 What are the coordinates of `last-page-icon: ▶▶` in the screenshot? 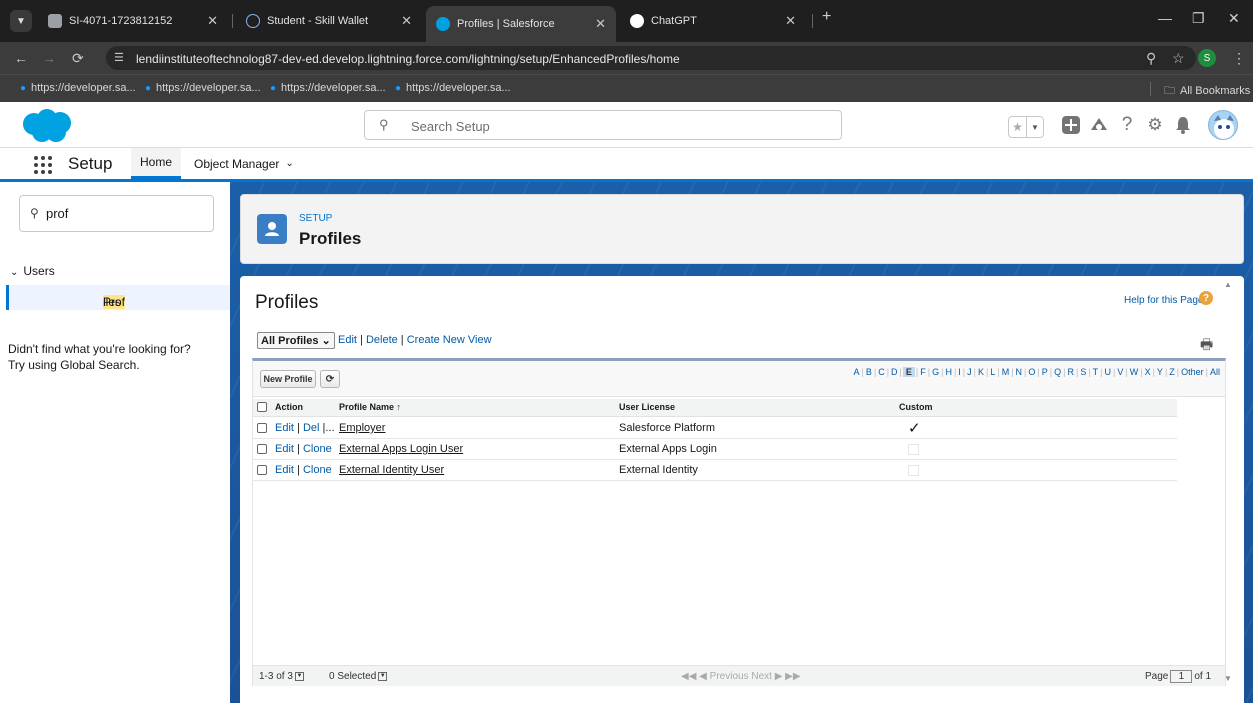 It's located at (792, 676).